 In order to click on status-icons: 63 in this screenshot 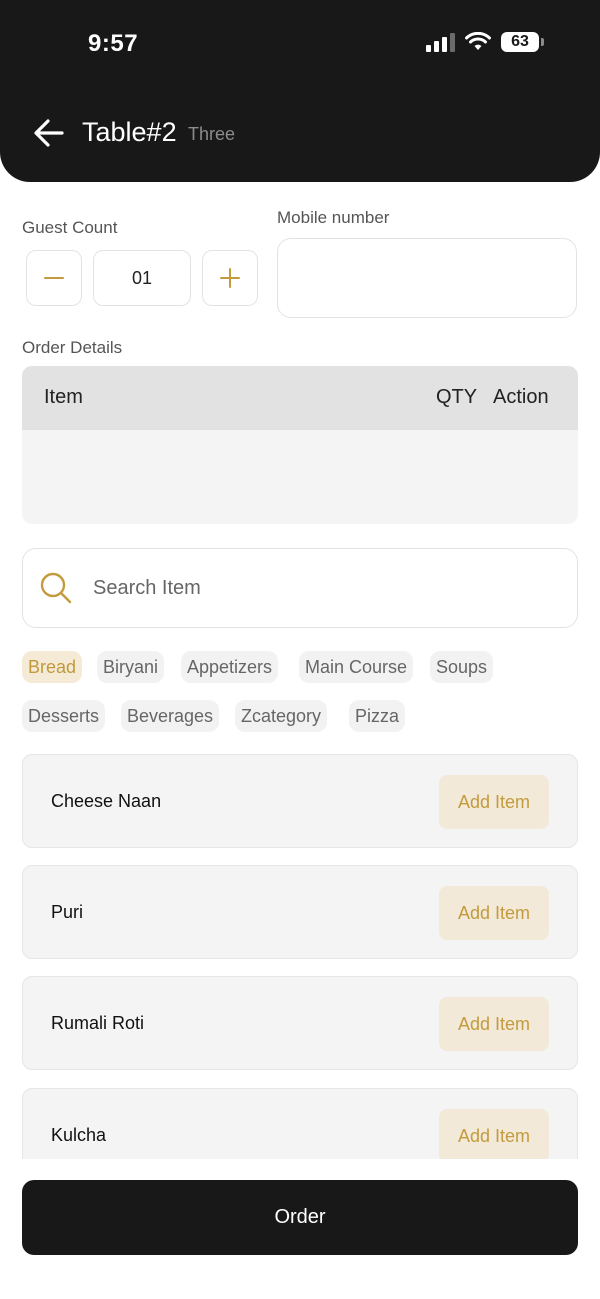, I will do `click(485, 42)`.